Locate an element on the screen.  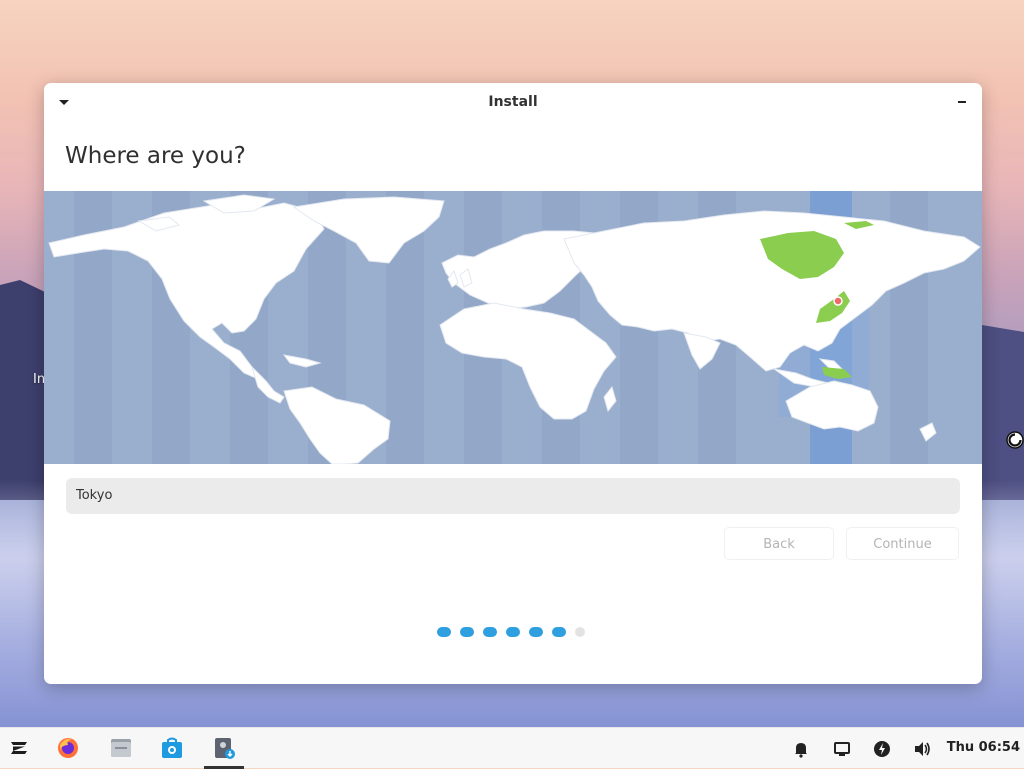
window-title: Install is located at coordinates (513, 102).